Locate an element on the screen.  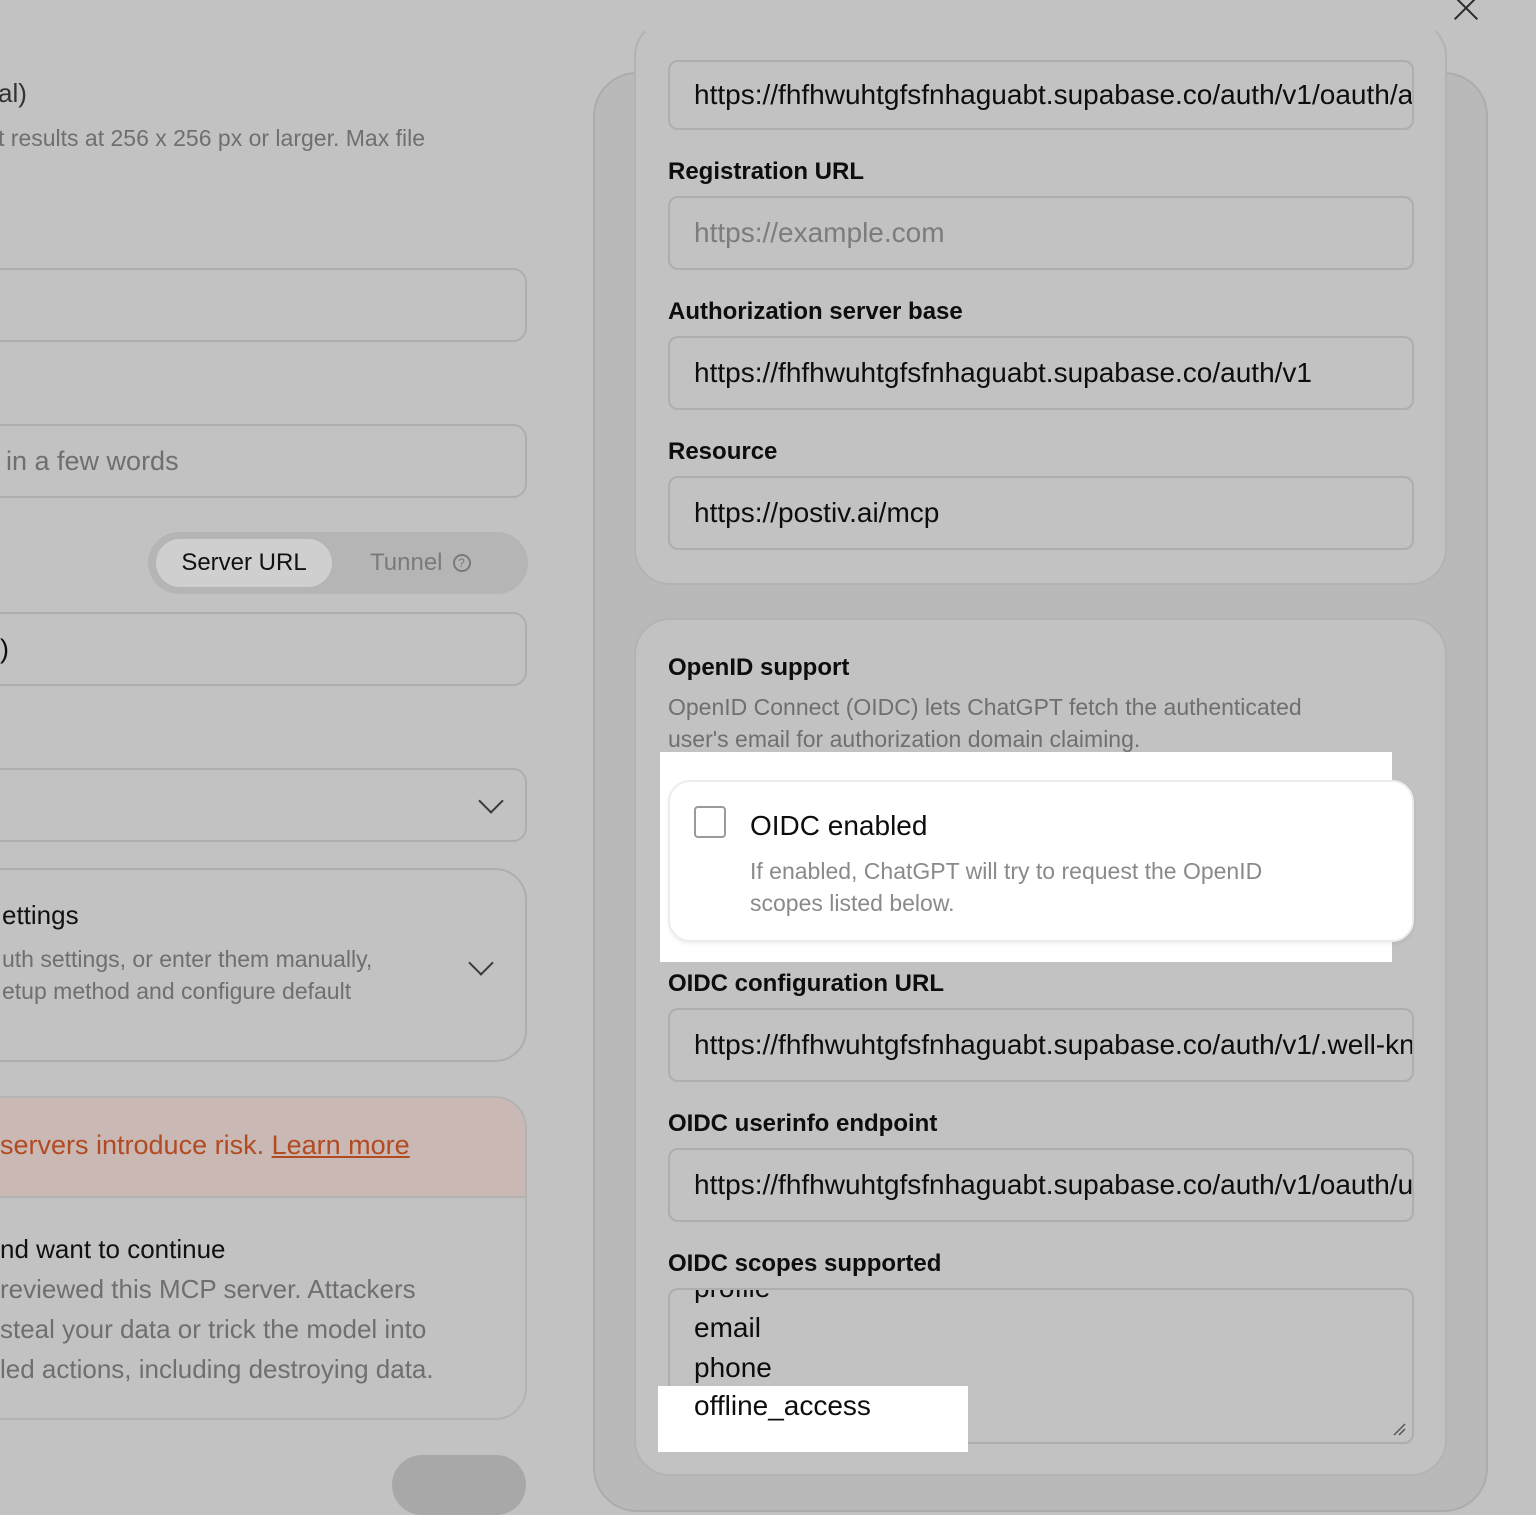
advanced-settings-line2: etup method and configure default is located at coordinates (177, 991).